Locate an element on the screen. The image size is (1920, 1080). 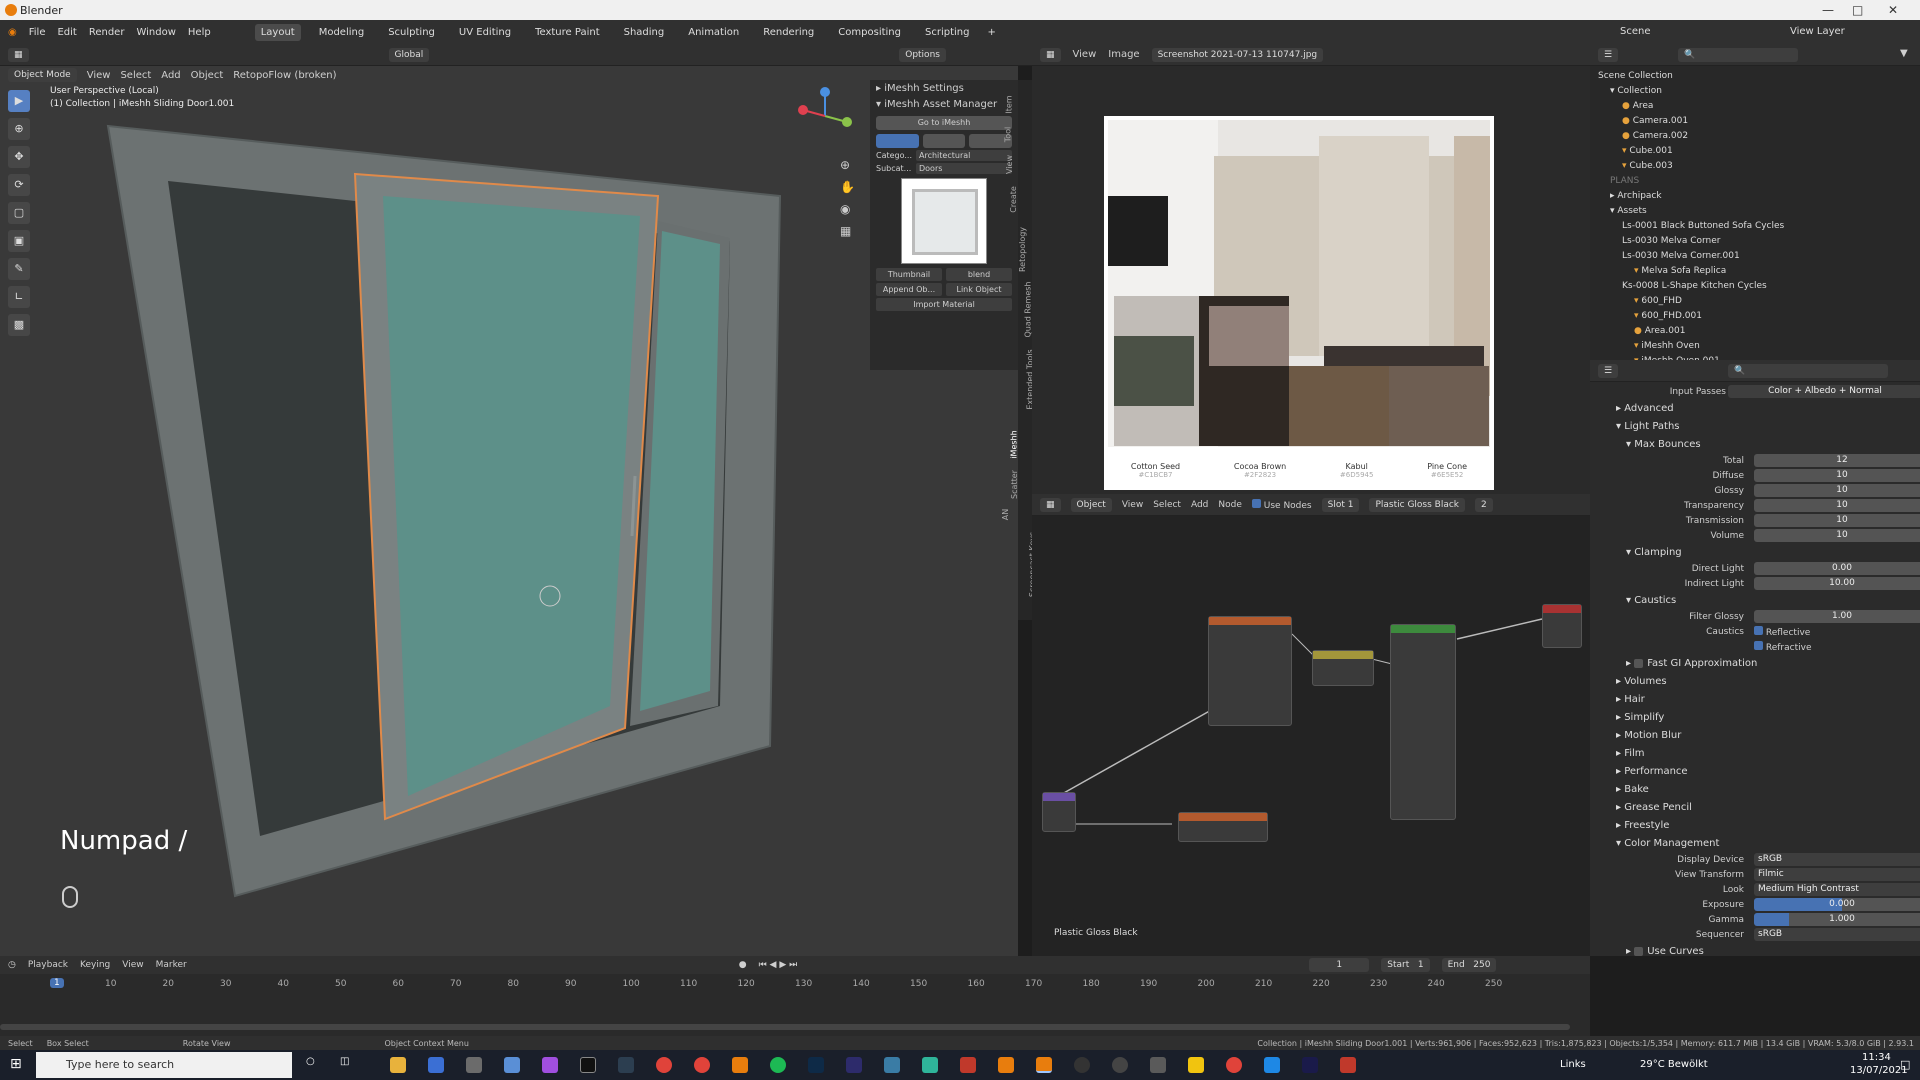
indirect-light-field: 10.00 is located at coordinates (1837, 583).